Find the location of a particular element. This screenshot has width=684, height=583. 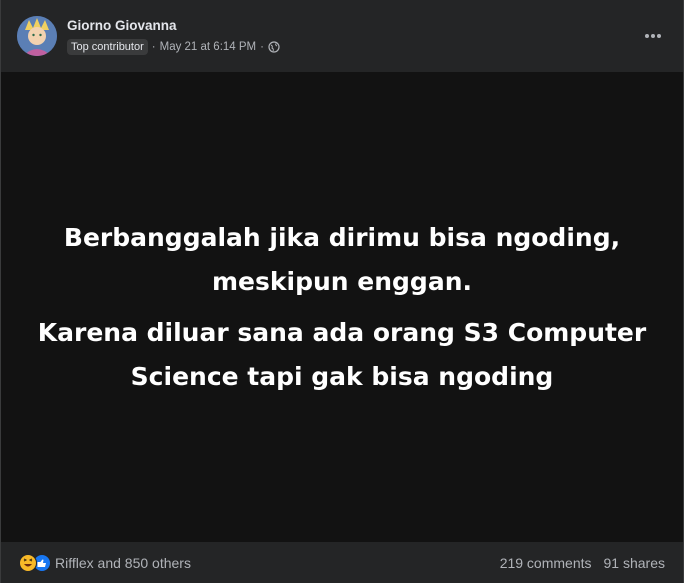

comments-count: 219 comments is located at coordinates (546, 563).